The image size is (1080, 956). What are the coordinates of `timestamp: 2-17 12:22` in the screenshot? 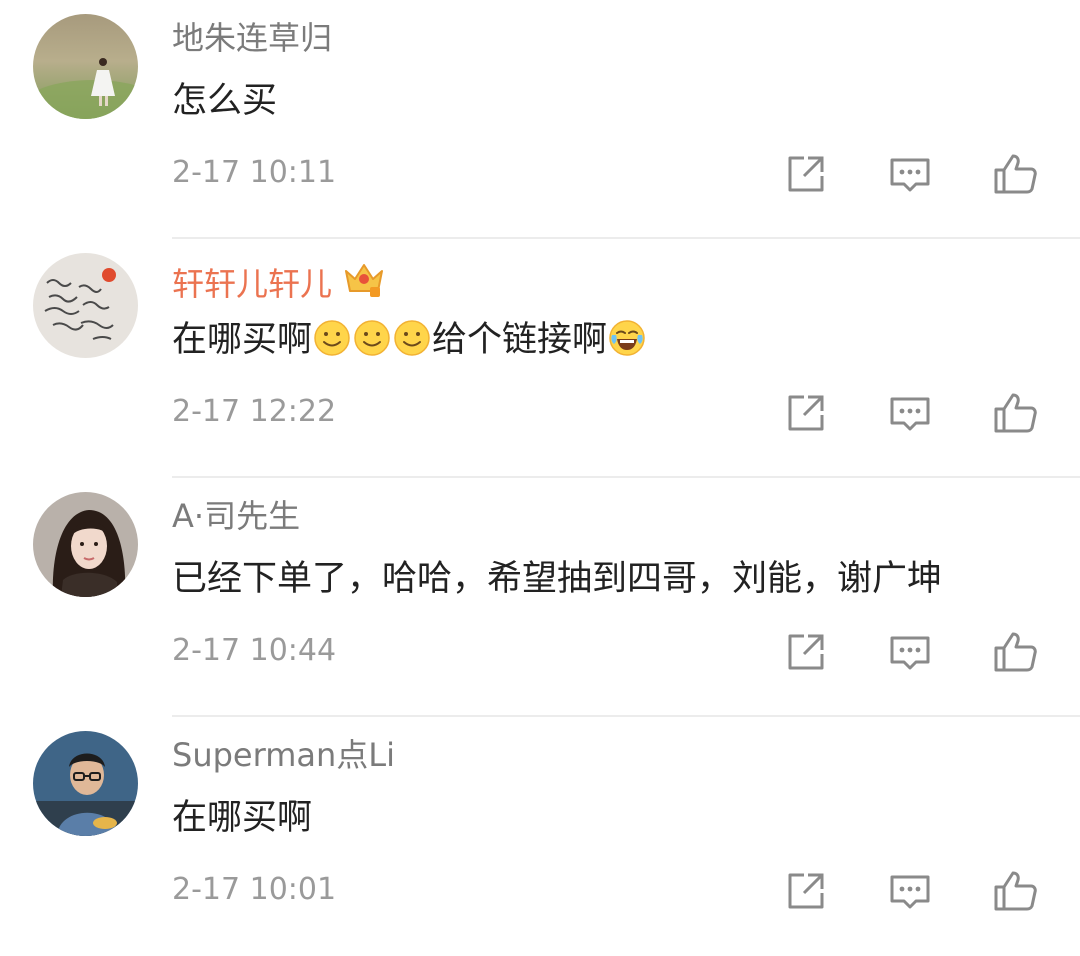 It's located at (254, 411).